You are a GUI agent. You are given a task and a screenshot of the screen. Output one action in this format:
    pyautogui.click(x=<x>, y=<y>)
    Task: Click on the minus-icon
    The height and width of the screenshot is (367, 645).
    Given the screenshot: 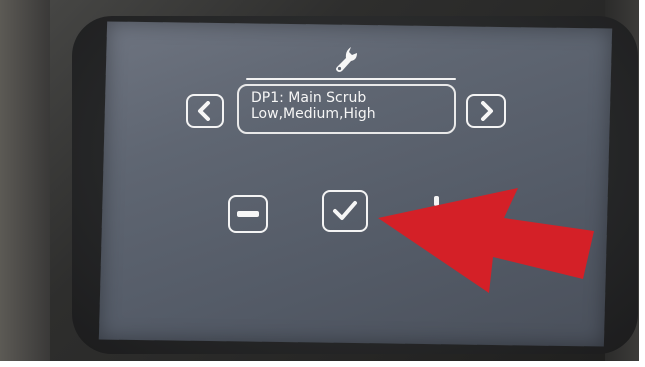 What is the action you would take?
    pyautogui.click(x=248, y=214)
    